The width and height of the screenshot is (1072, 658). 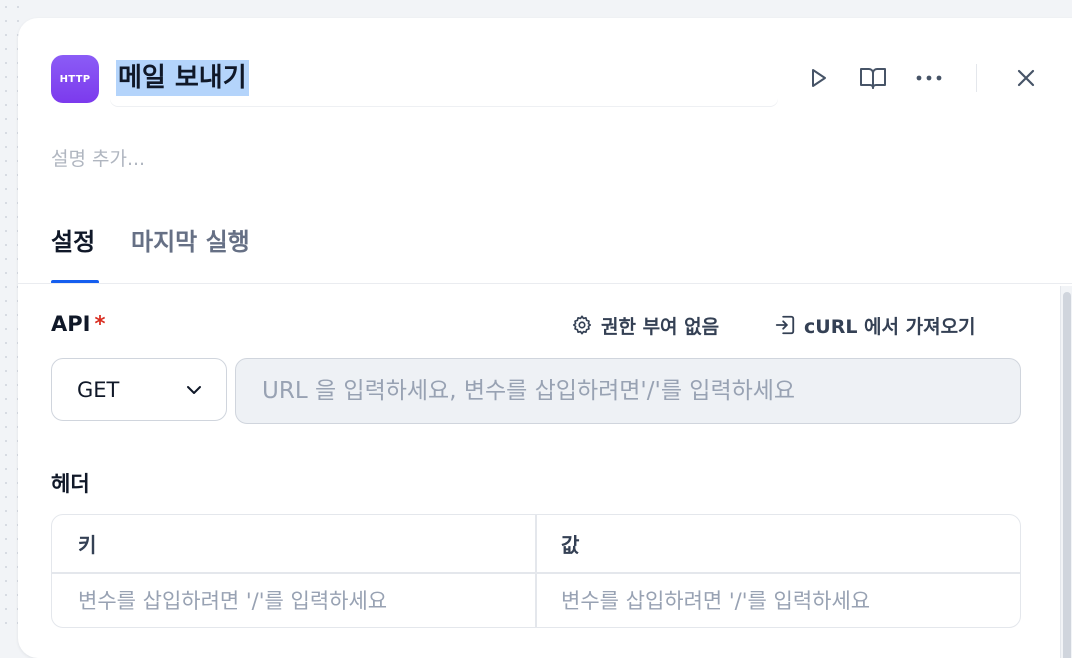 I want to click on more-horizontal-icon, so click(x=929, y=78).